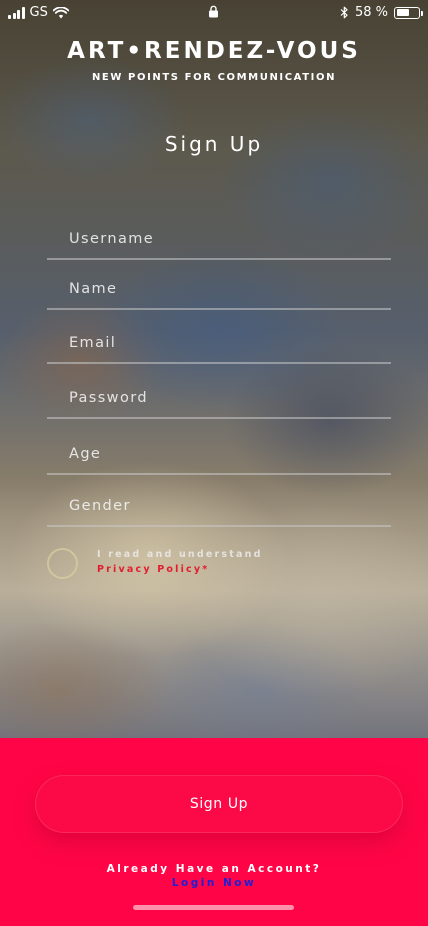  What do you see at coordinates (62, 563) in the screenshot?
I see `privacy-policy-checkbox` at bounding box center [62, 563].